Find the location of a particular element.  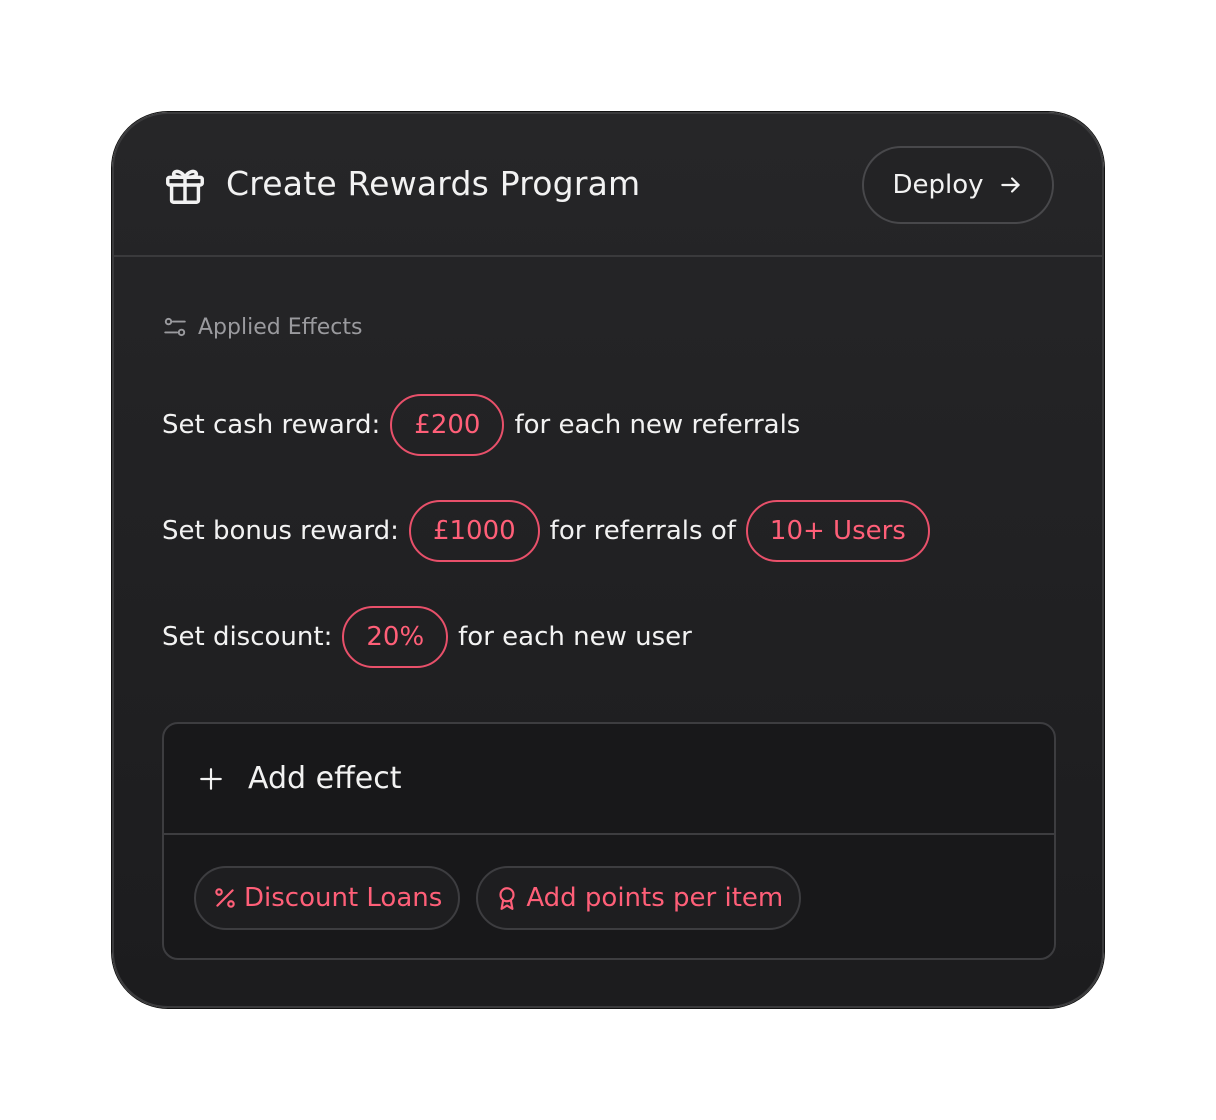

effect-suggestions: Discount Loans Add points per item is located at coordinates (498, 898).